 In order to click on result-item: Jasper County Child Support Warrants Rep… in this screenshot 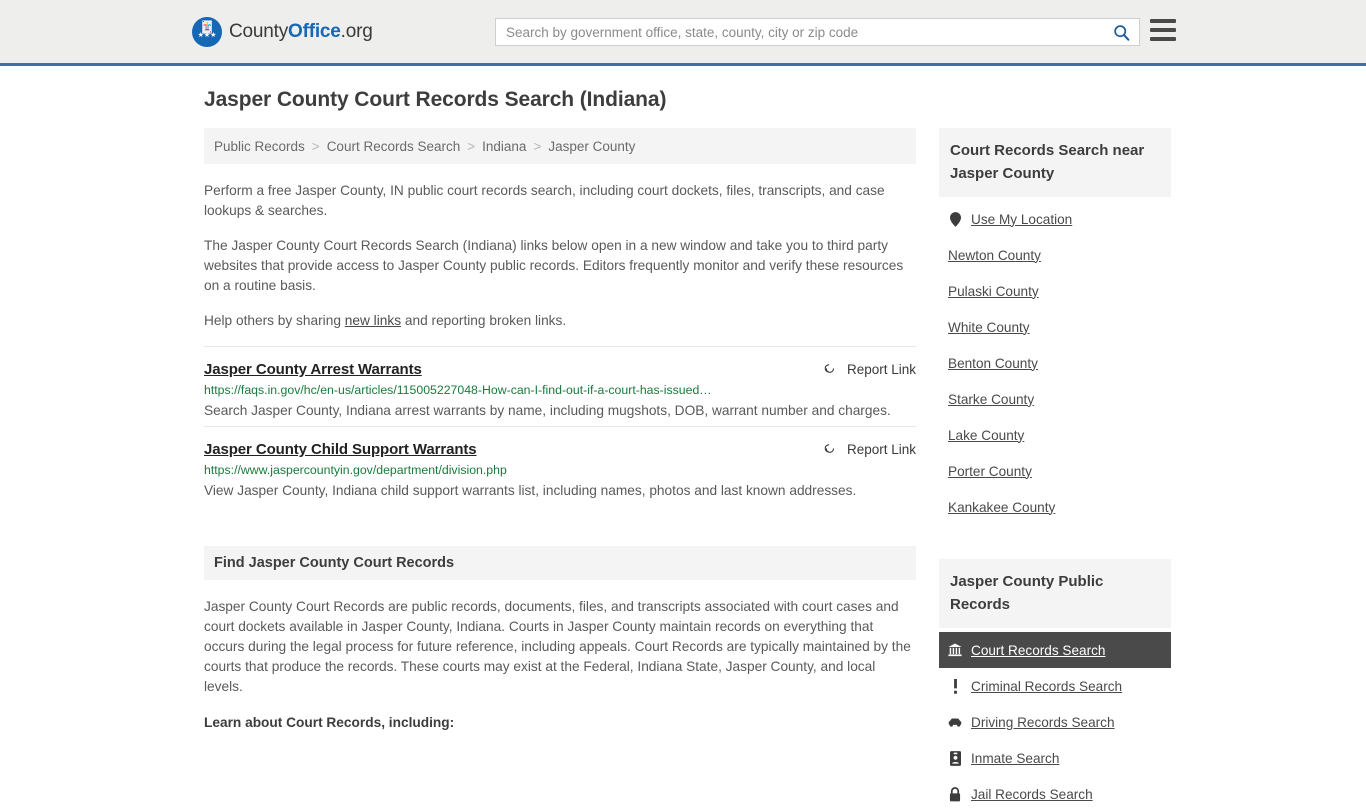, I will do `click(560, 464)`.